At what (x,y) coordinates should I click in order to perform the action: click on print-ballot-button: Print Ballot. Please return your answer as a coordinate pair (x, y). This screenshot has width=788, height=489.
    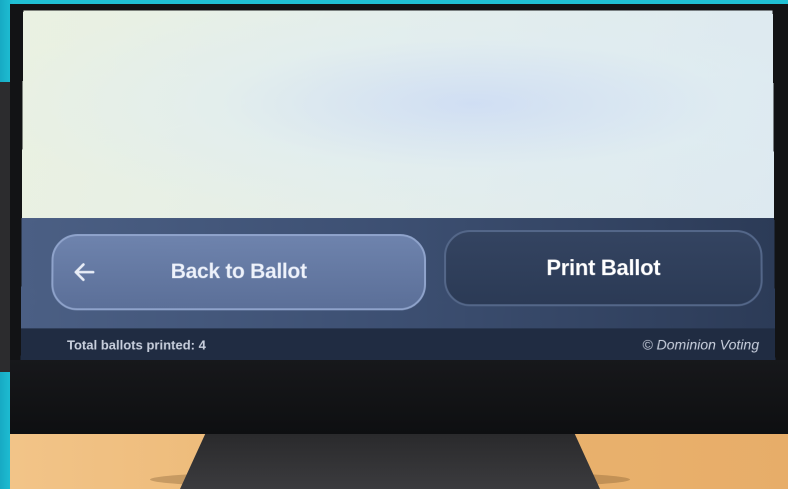
    Looking at the image, I should click on (603, 268).